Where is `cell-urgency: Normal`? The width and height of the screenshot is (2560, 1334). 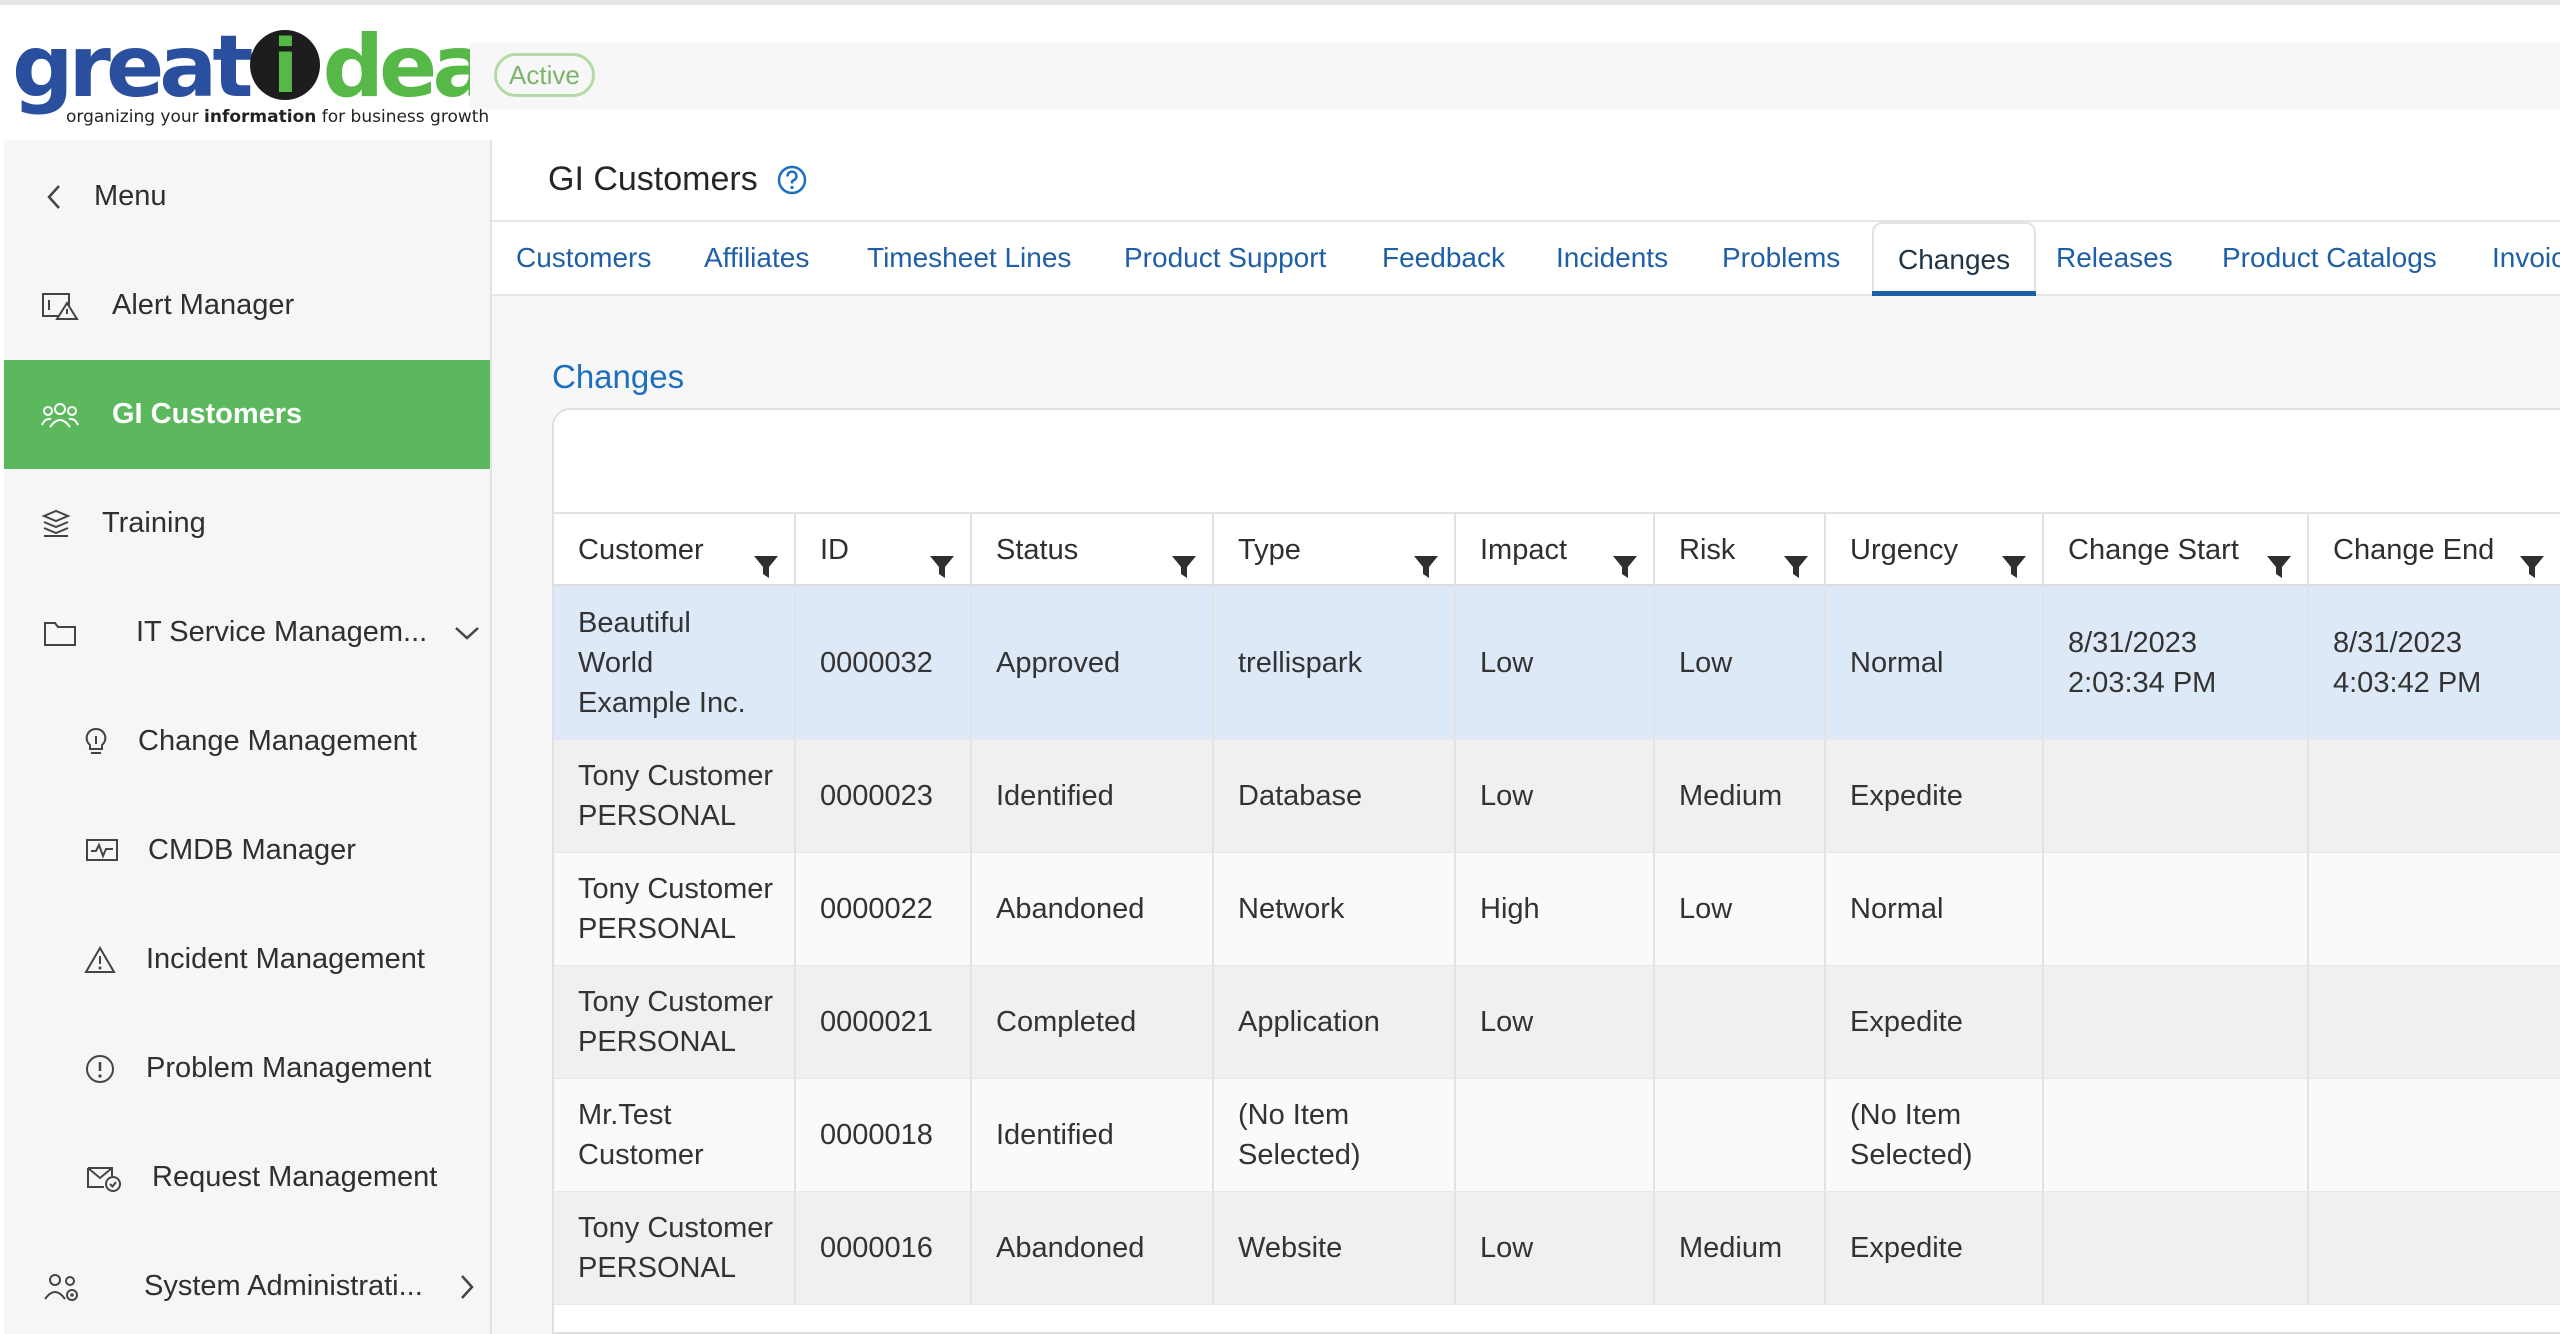
cell-urgency: Normal is located at coordinates (1935, 662).